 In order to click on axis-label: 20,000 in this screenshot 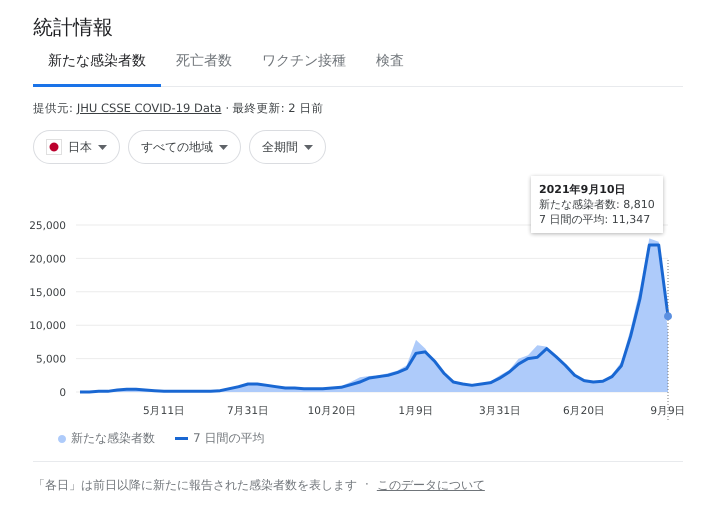, I will do `click(47, 259)`.